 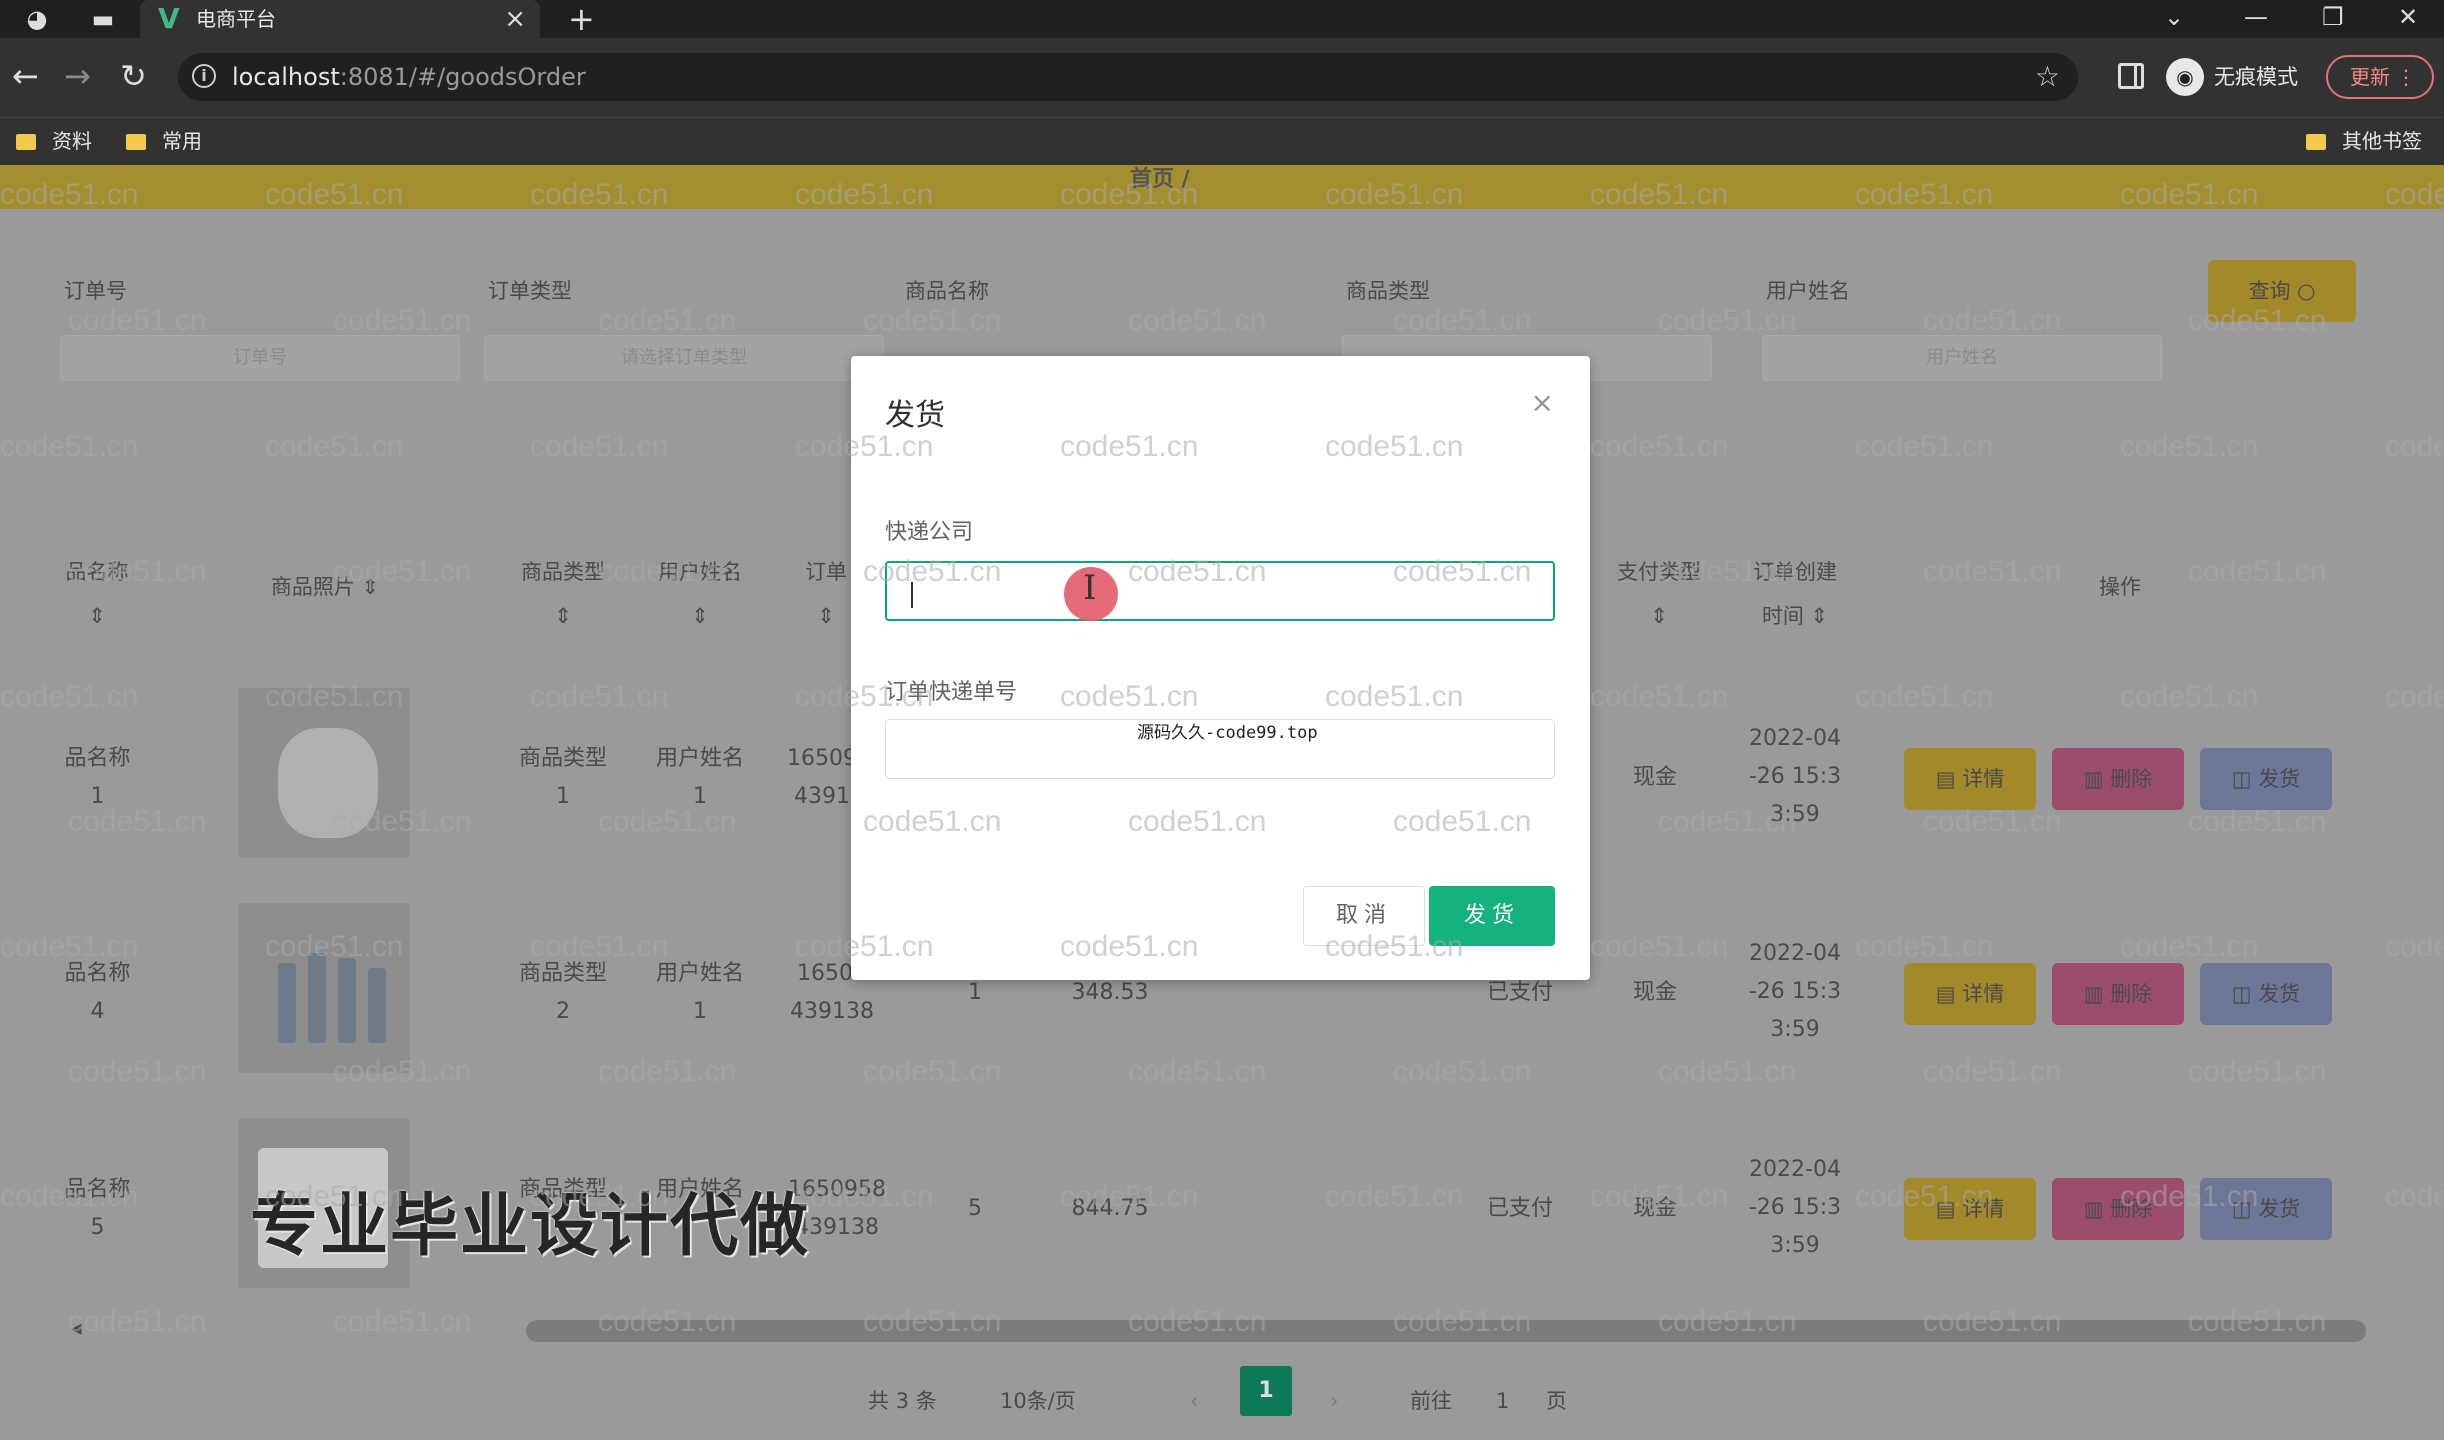 What do you see at coordinates (2118, 779) in the screenshot?
I see `row1-delete-button: ▥ 删除` at bounding box center [2118, 779].